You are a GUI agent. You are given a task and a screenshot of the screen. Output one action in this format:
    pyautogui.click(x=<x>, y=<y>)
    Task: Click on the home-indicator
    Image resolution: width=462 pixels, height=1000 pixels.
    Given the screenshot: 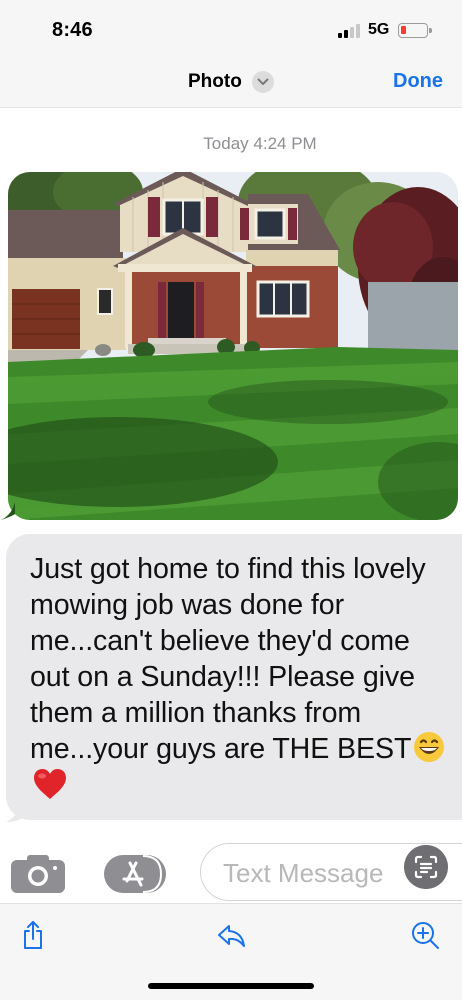 What is the action you would take?
    pyautogui.click(x=231, y=986)
    